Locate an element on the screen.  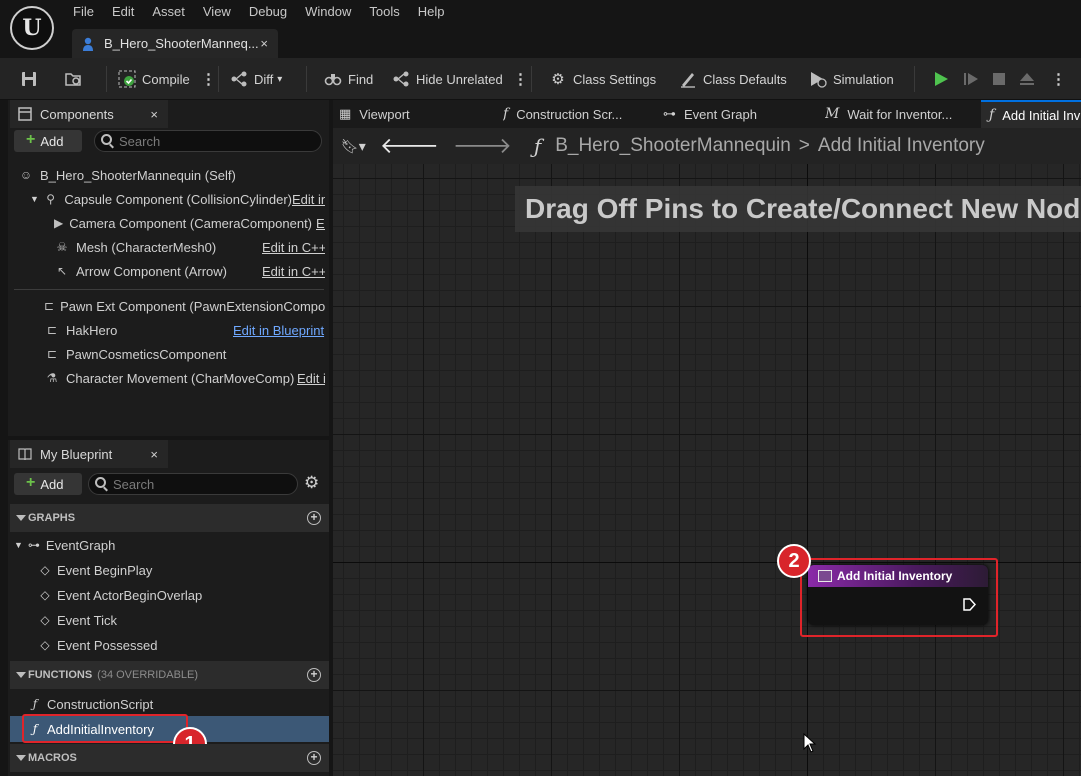
book-icon is located at coordinates (25, 454).